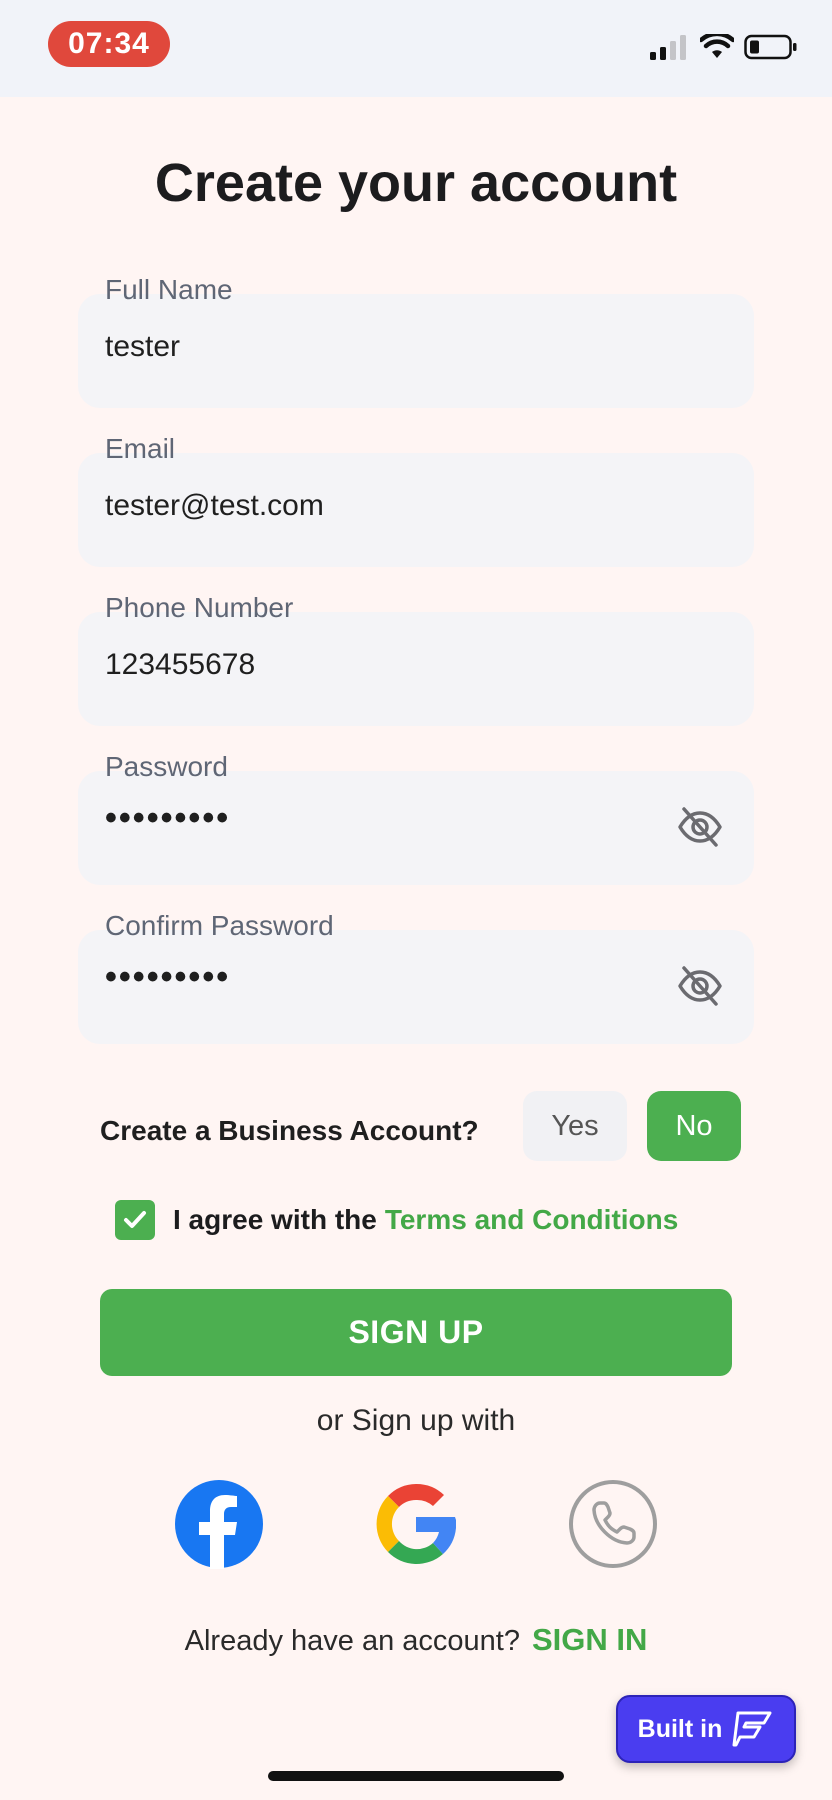 This screenshot has height=1800, width=832. I want to click on sign-up-button: SIGN UP, so click(416, 1332).